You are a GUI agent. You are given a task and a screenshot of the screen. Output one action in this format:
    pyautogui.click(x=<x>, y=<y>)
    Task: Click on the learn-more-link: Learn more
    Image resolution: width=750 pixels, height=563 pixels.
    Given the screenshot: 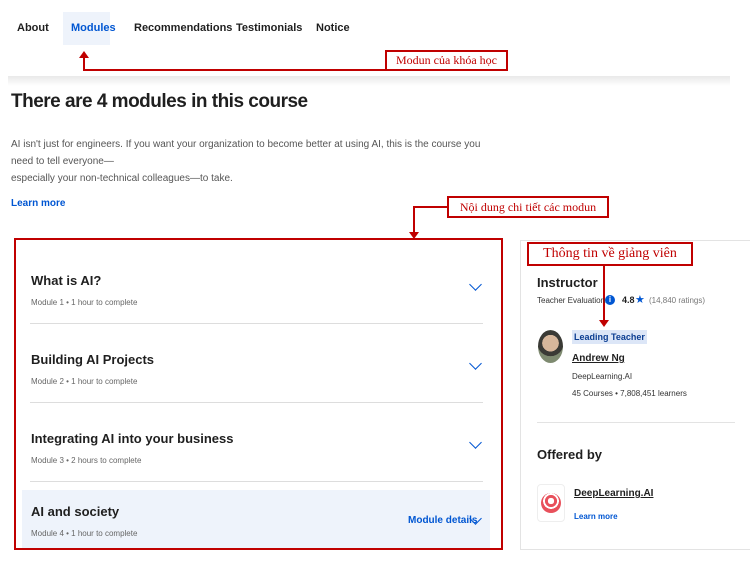 What is the action you would take?
    pyautogui.click(x=38, y=203)
    